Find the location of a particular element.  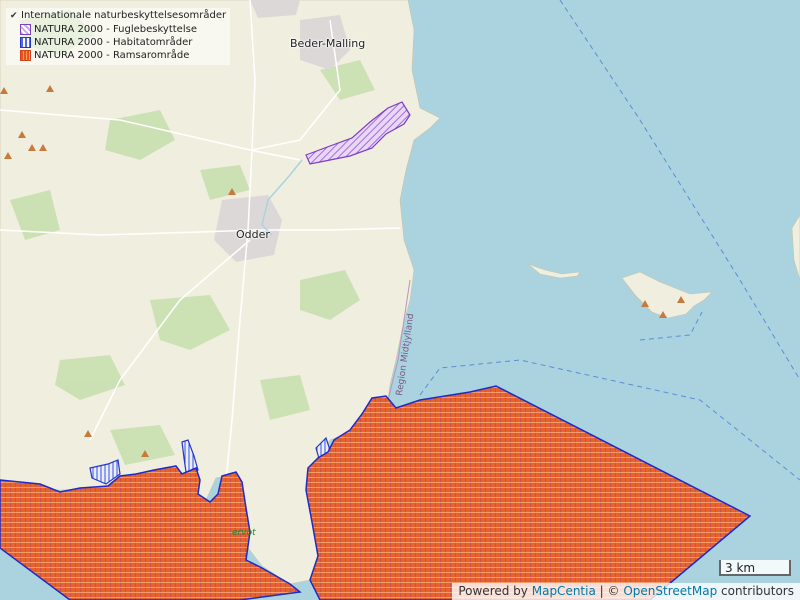

reserve-label: ervot is located at coordinates (244, 533).